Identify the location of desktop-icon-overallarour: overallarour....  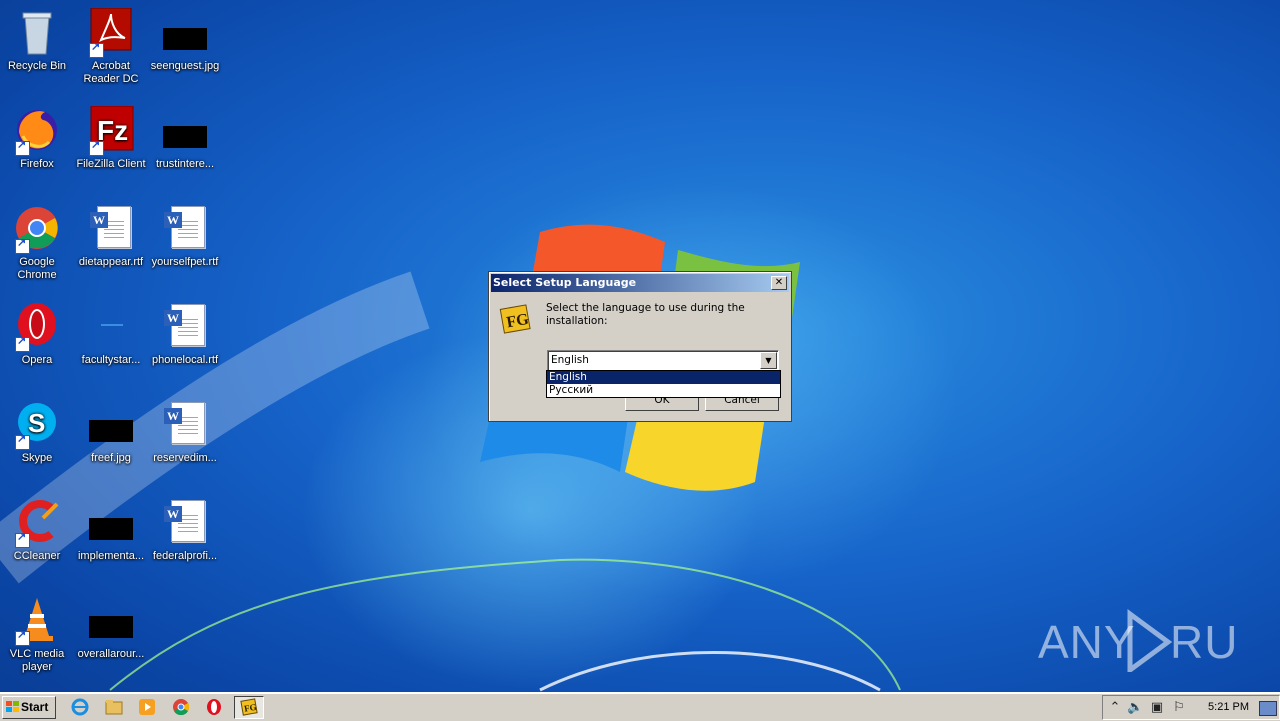
(111, 628).